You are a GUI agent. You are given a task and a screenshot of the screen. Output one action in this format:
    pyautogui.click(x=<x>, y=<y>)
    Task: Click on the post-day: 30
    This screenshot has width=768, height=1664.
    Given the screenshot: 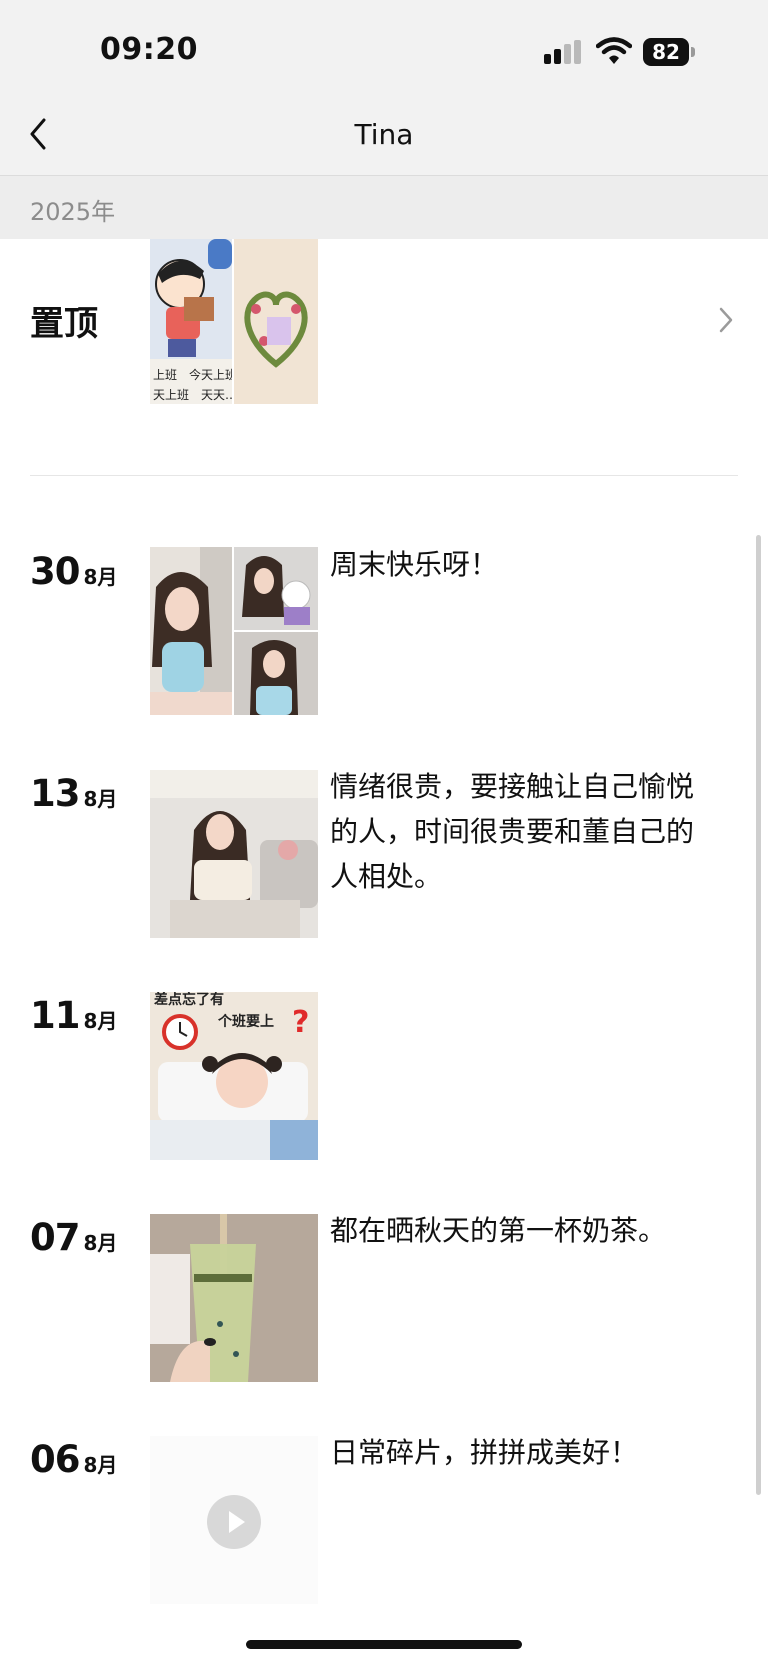 What is the action you would take?
    pyautogui.click(x=55, y=571)
    